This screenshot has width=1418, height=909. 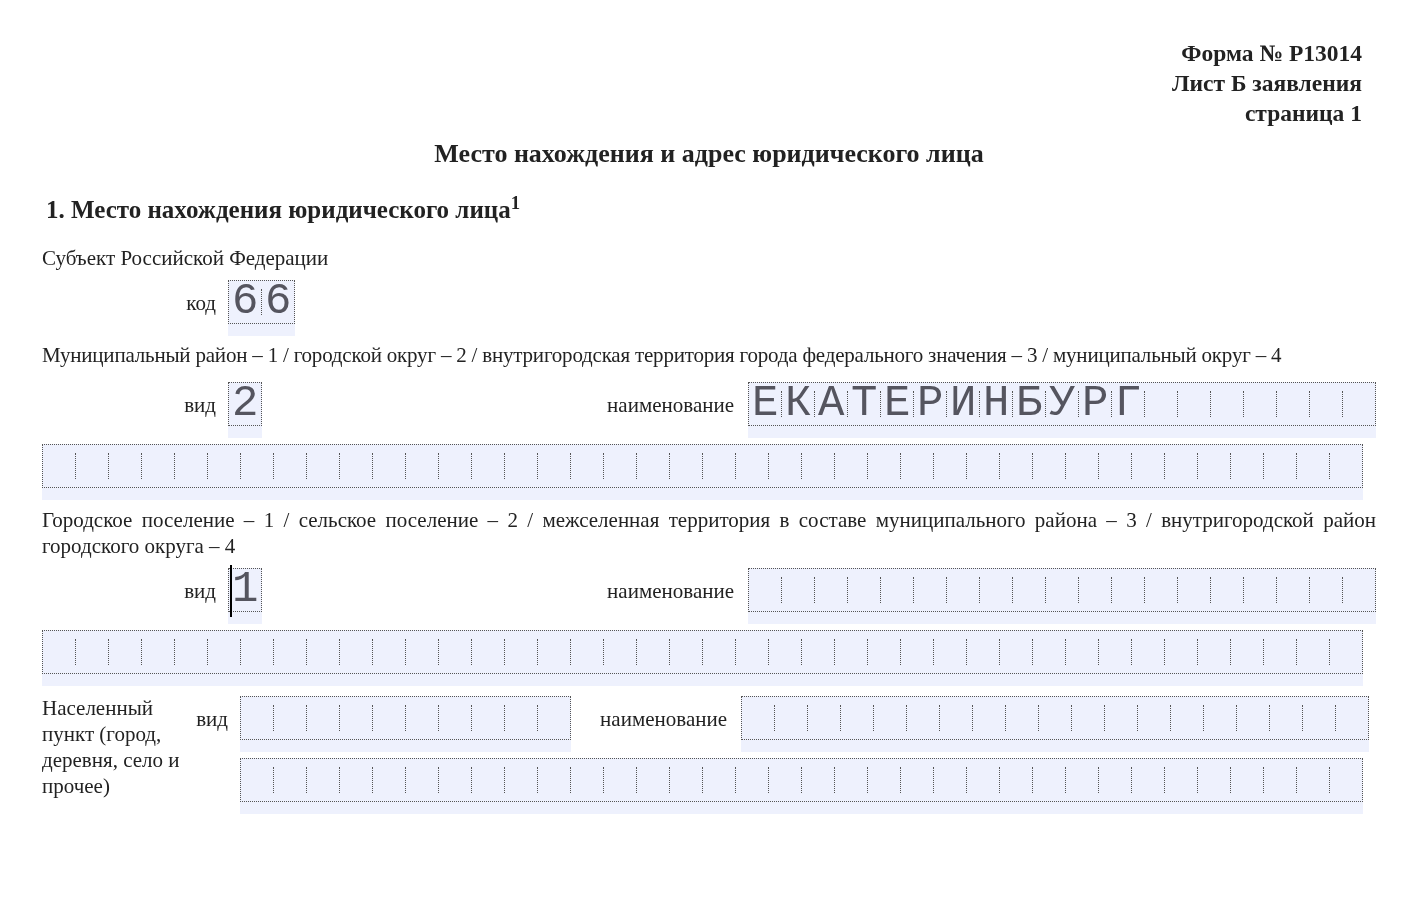 What do you see at coordinates (248, 588) in the screenshot?
I see `field-value: 1` at bounding box center [248, 588].